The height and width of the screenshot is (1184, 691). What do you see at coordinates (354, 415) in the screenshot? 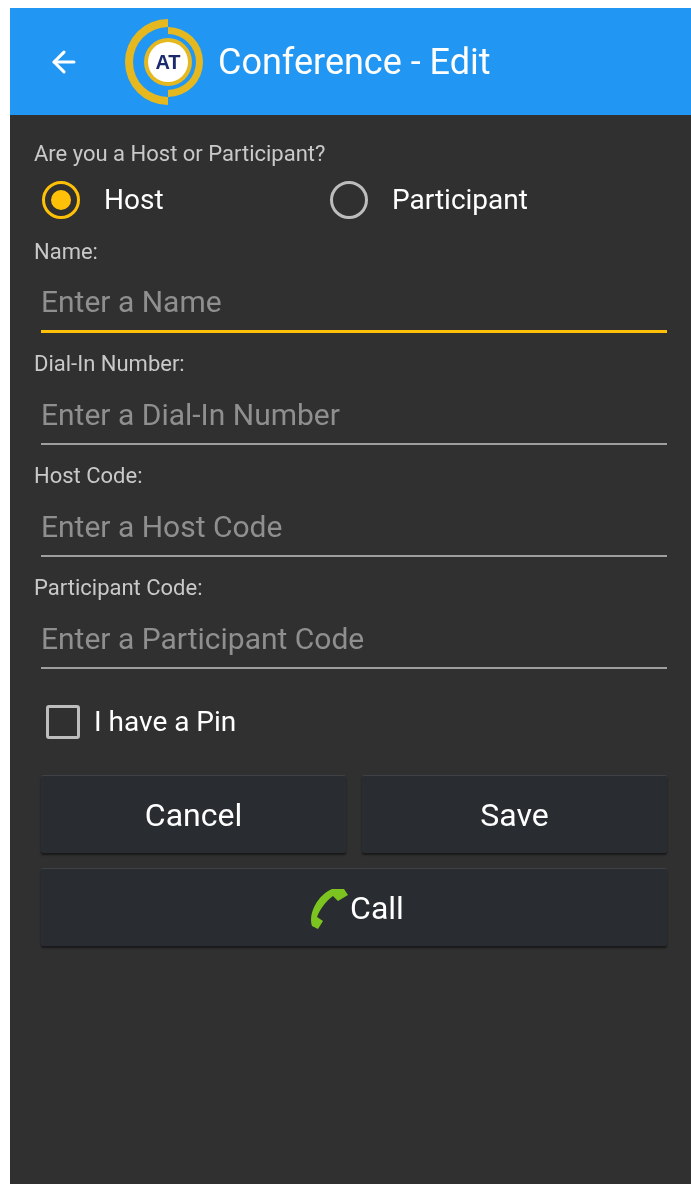
I see `text-field: Enter a Dial-In Number` at bounding box center [354, 415].